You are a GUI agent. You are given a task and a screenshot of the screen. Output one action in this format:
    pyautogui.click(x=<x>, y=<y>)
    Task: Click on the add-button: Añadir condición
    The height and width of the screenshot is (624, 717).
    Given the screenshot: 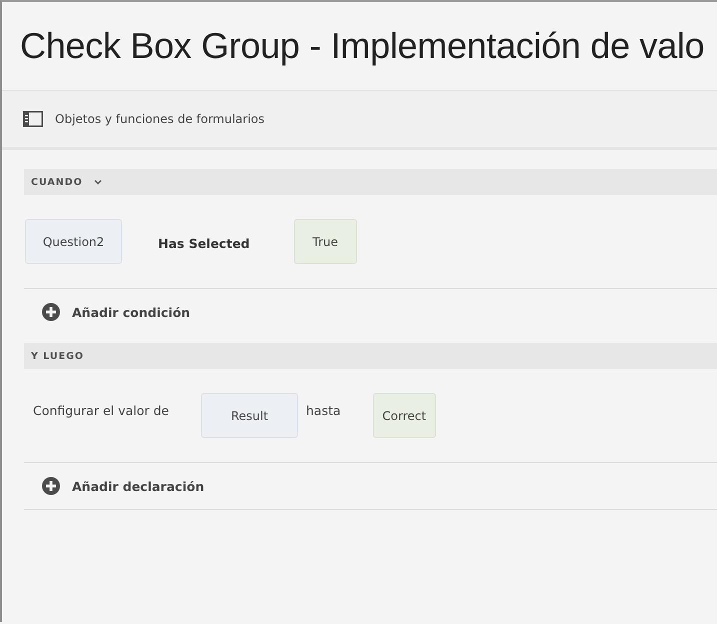 What is the action you would take?
    pyautogui.click(x=116, y=312)
    